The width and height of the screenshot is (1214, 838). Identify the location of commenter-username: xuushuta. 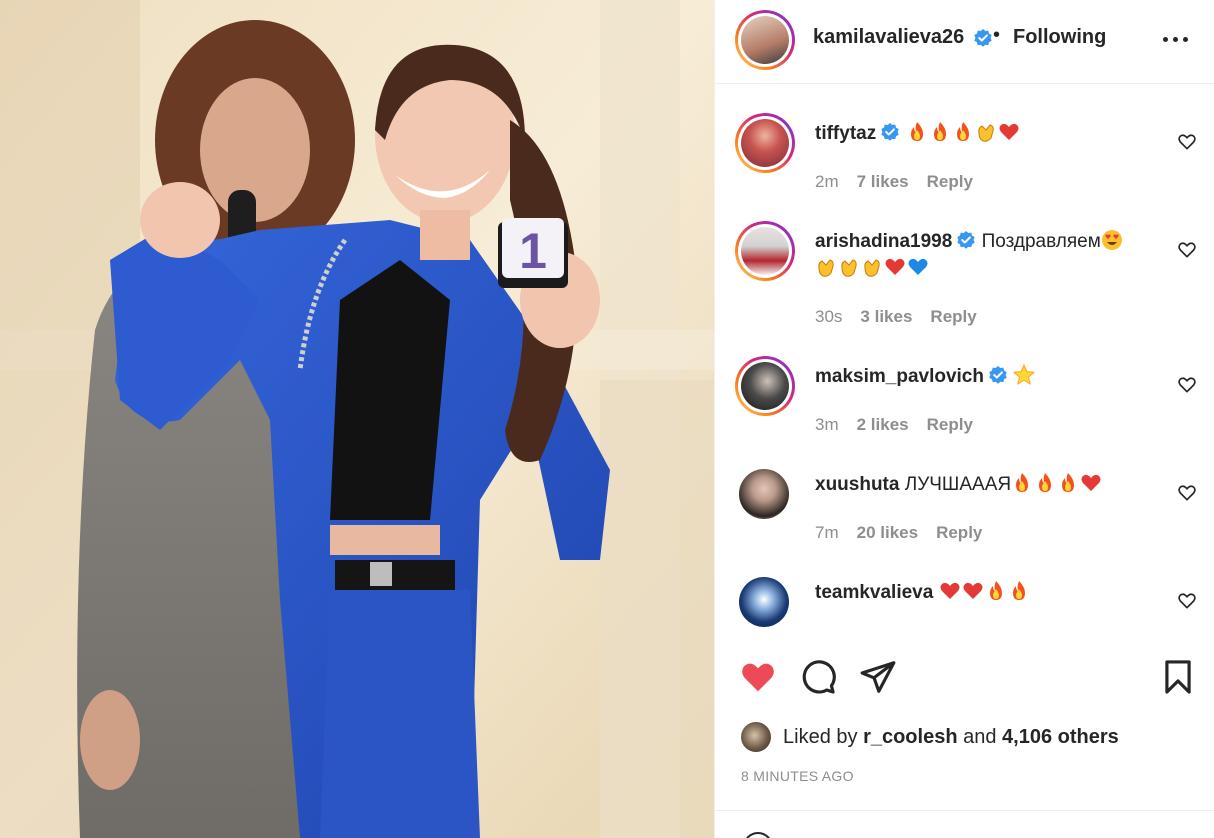
(857, 484).